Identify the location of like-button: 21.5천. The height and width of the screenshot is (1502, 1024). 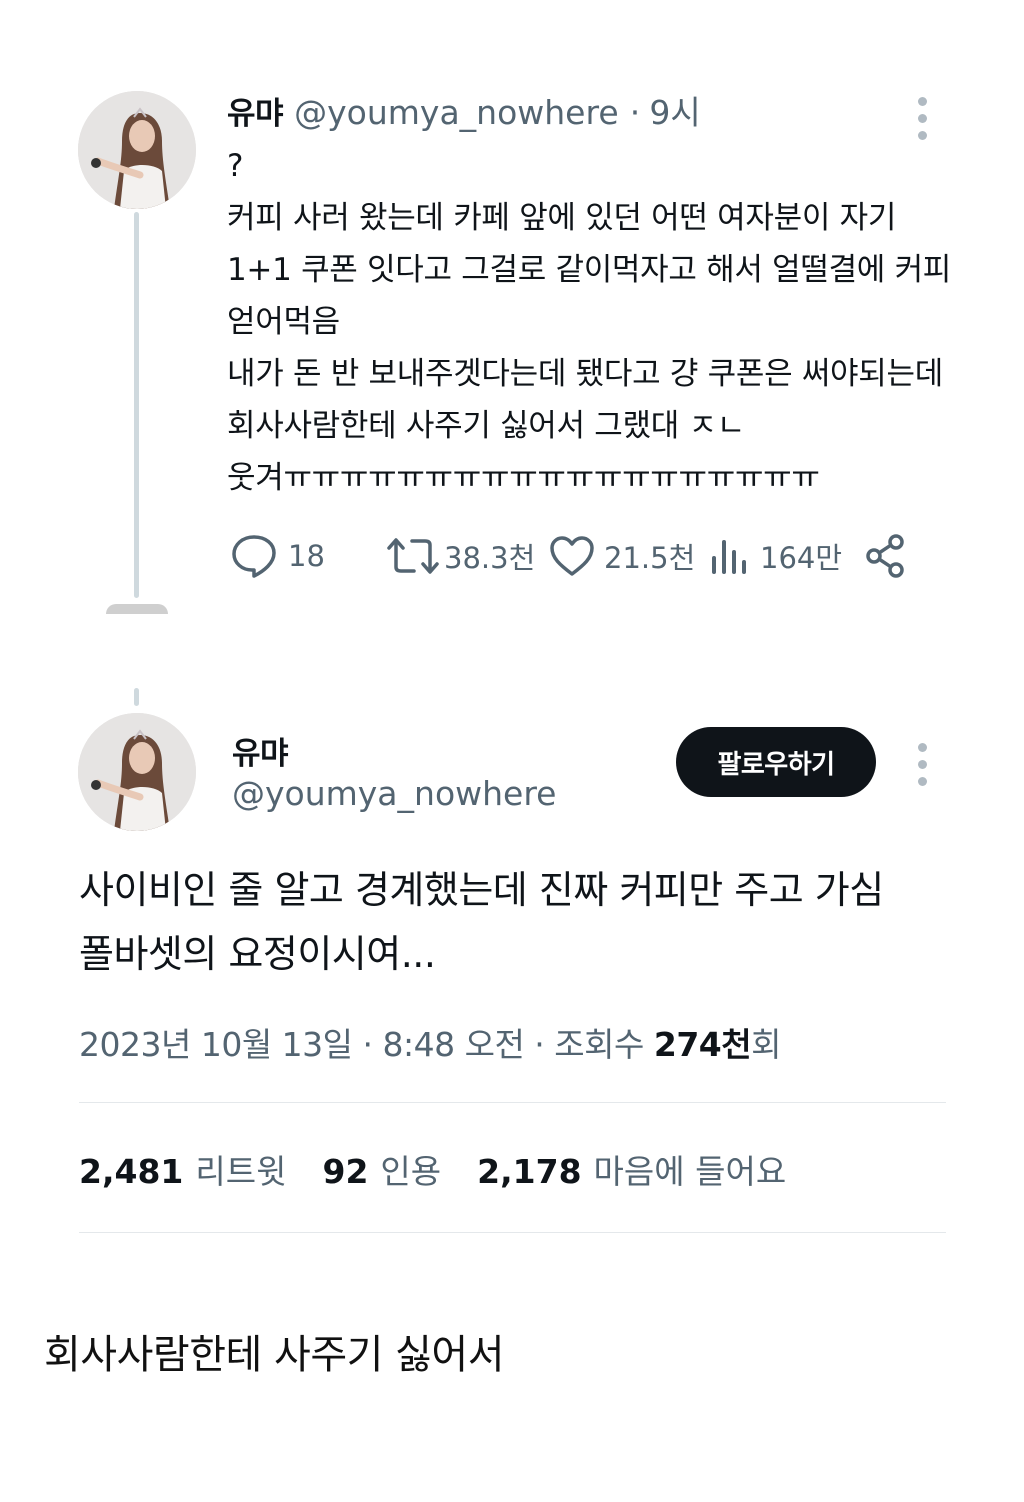
(621, 556).